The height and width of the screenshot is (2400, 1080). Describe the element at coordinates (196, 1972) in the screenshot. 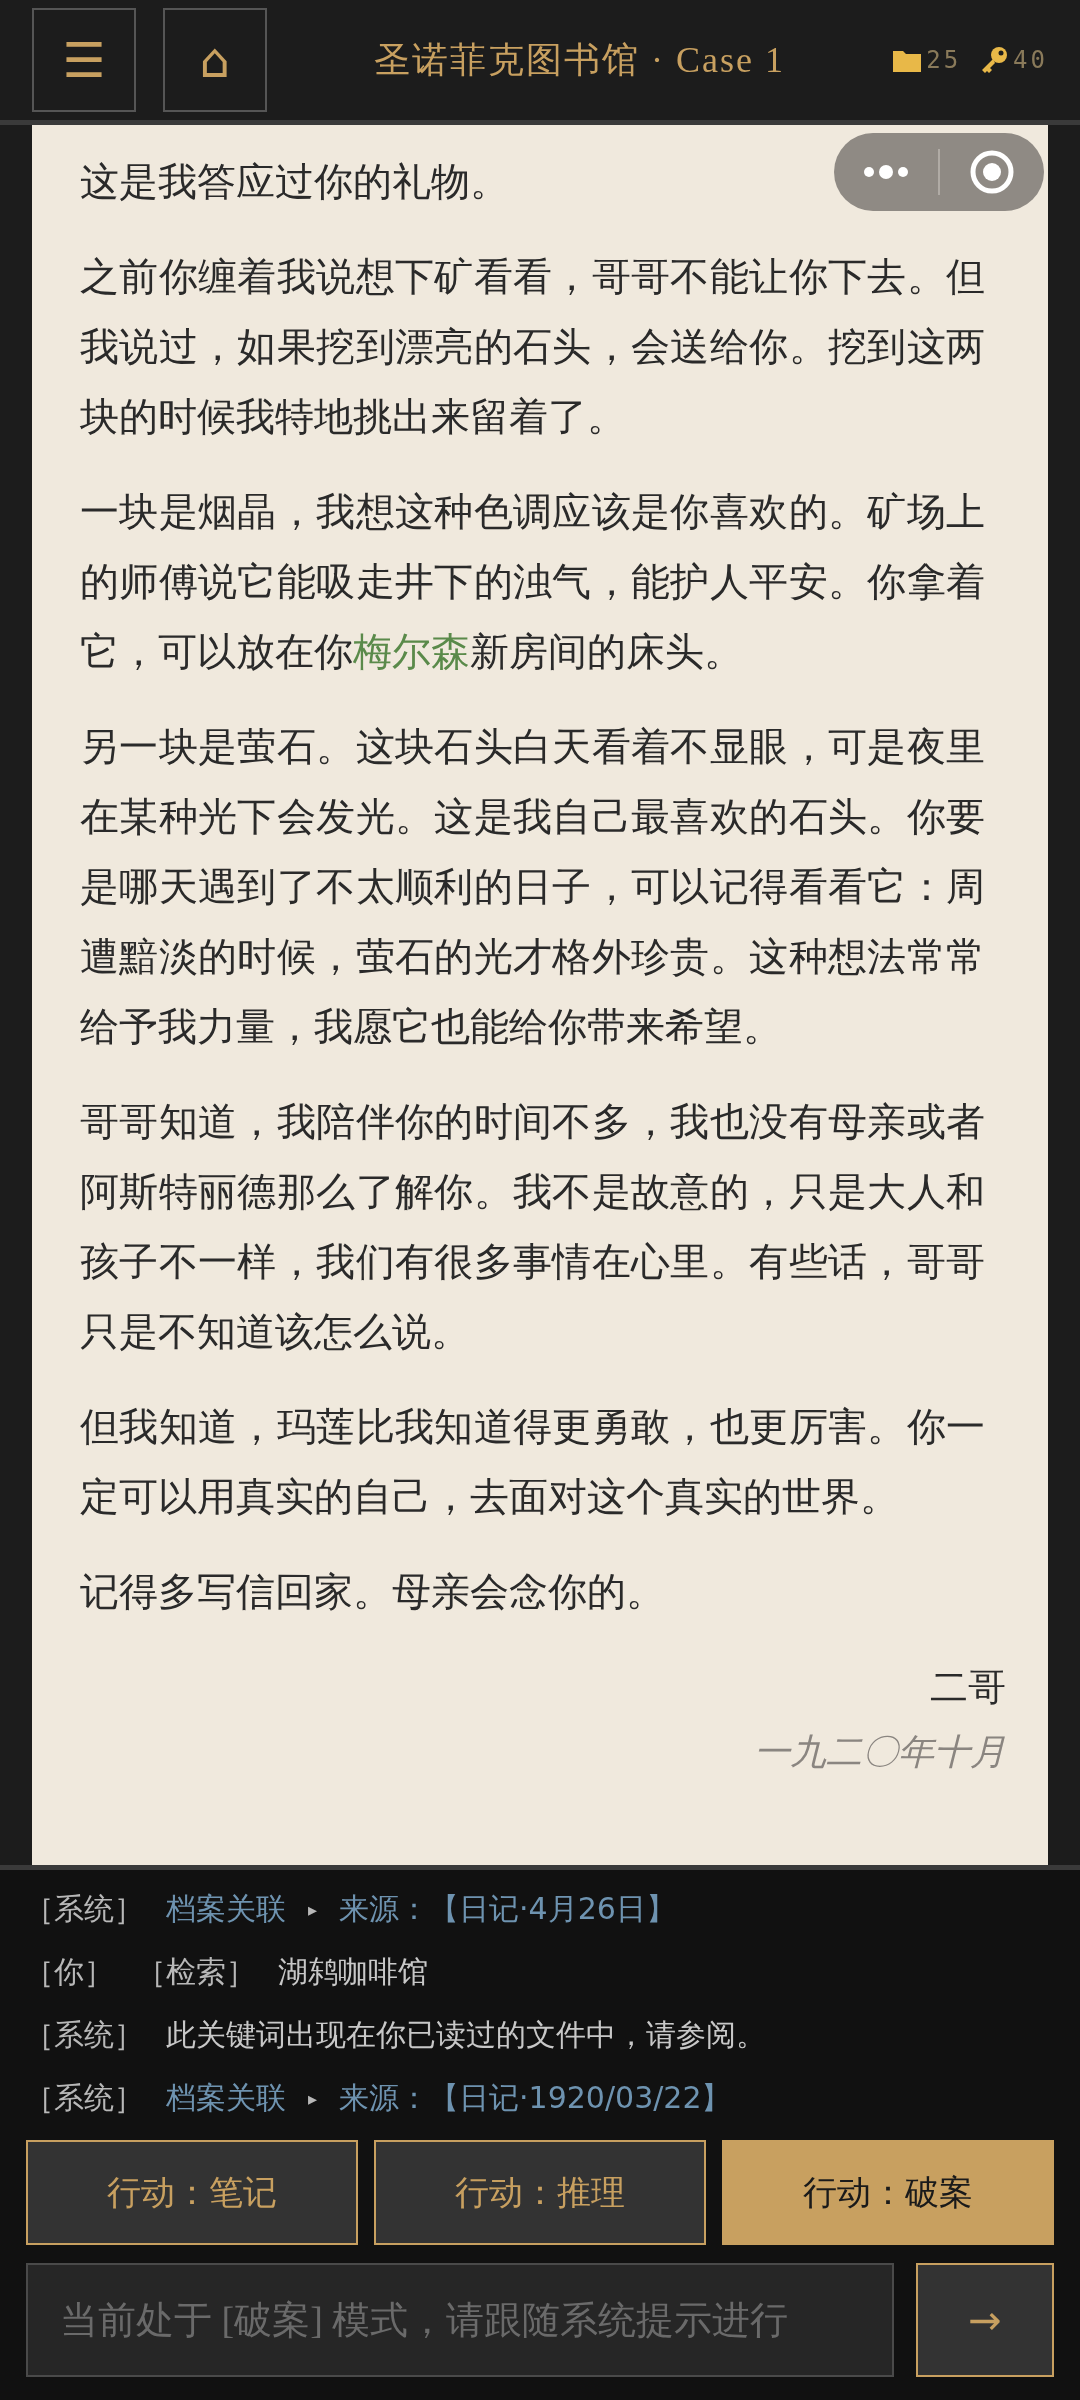

I see `tag-label: ［检索］` at that location.